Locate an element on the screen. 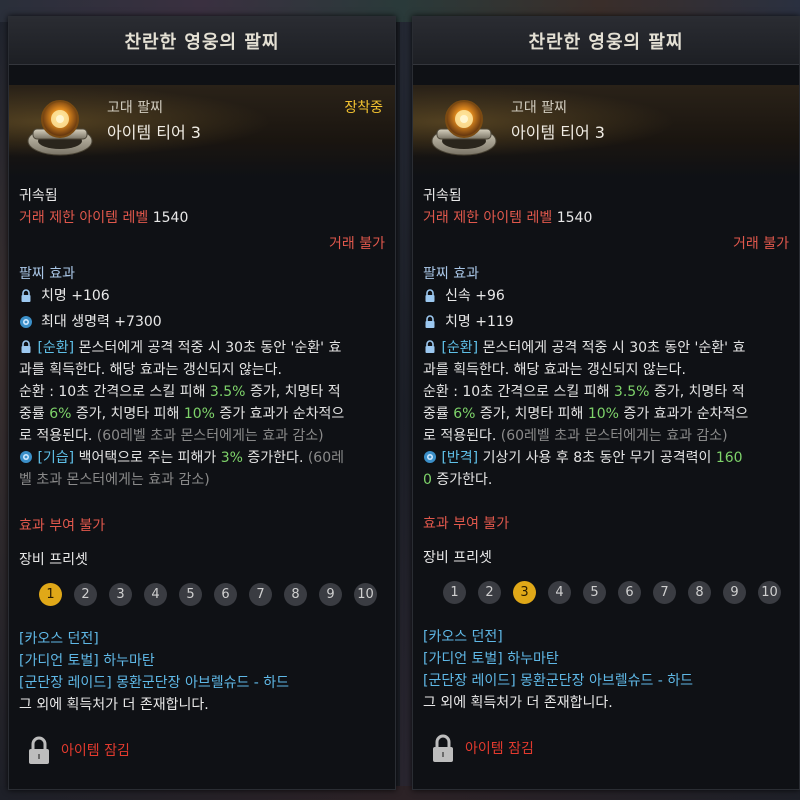 This screenshot has width=800, height=800. effect-text: 백어택으로 주는 피해가 is located at coordinates (147, 458).